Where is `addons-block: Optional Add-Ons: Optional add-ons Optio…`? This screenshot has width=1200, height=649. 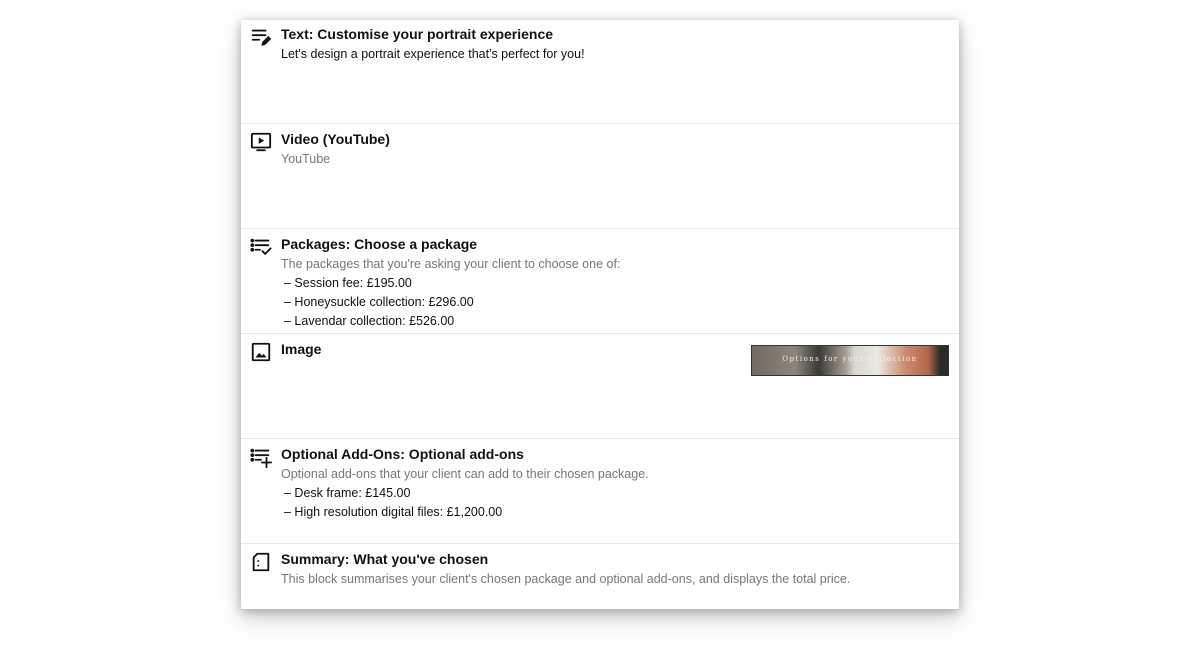
addons-block: Optional Add-Ons: Optional add-ons Optio… is located at coordinates (600, 492).